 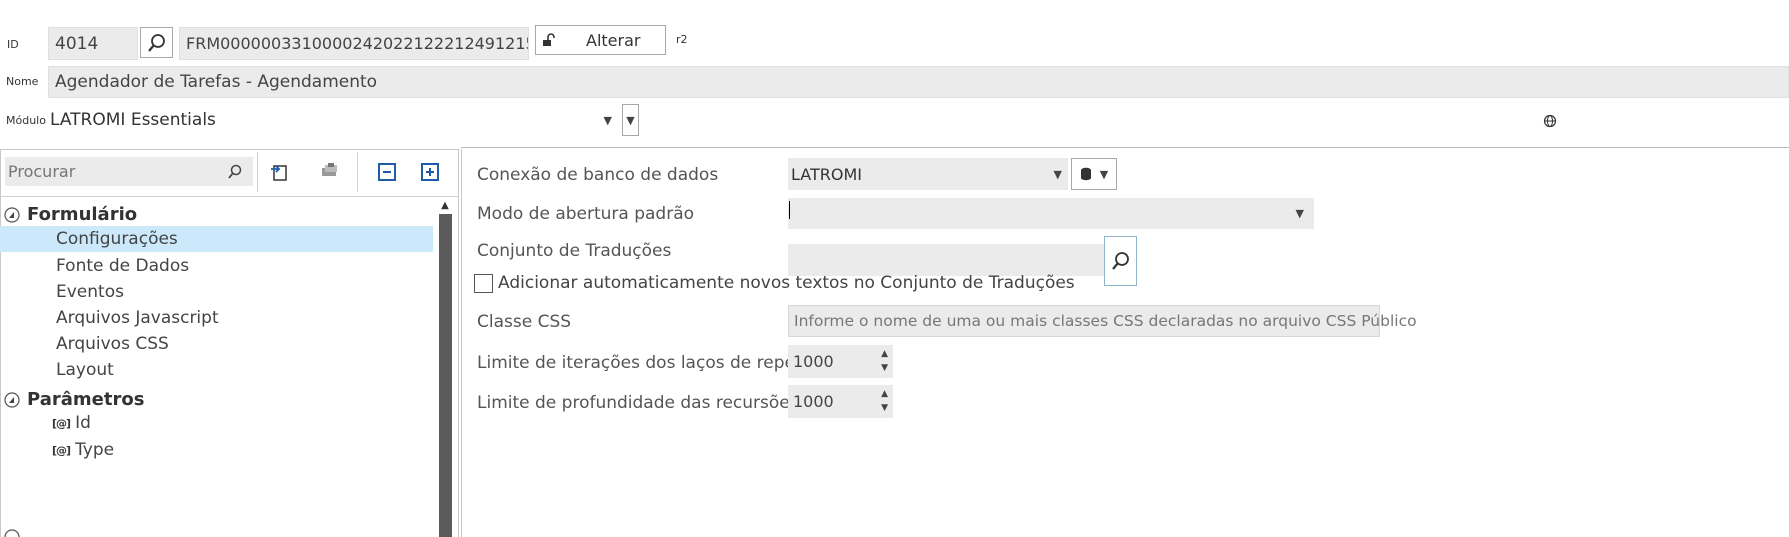 I want to click on change-button: Alterar, so click(x=600, y=40).